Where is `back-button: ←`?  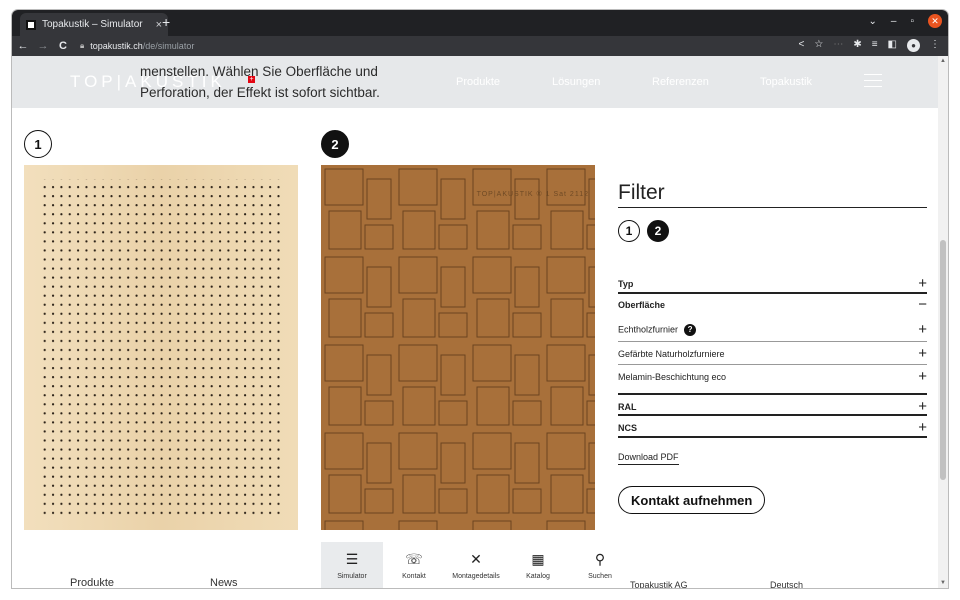 back-button: ← is located at coordinates (23, 46).